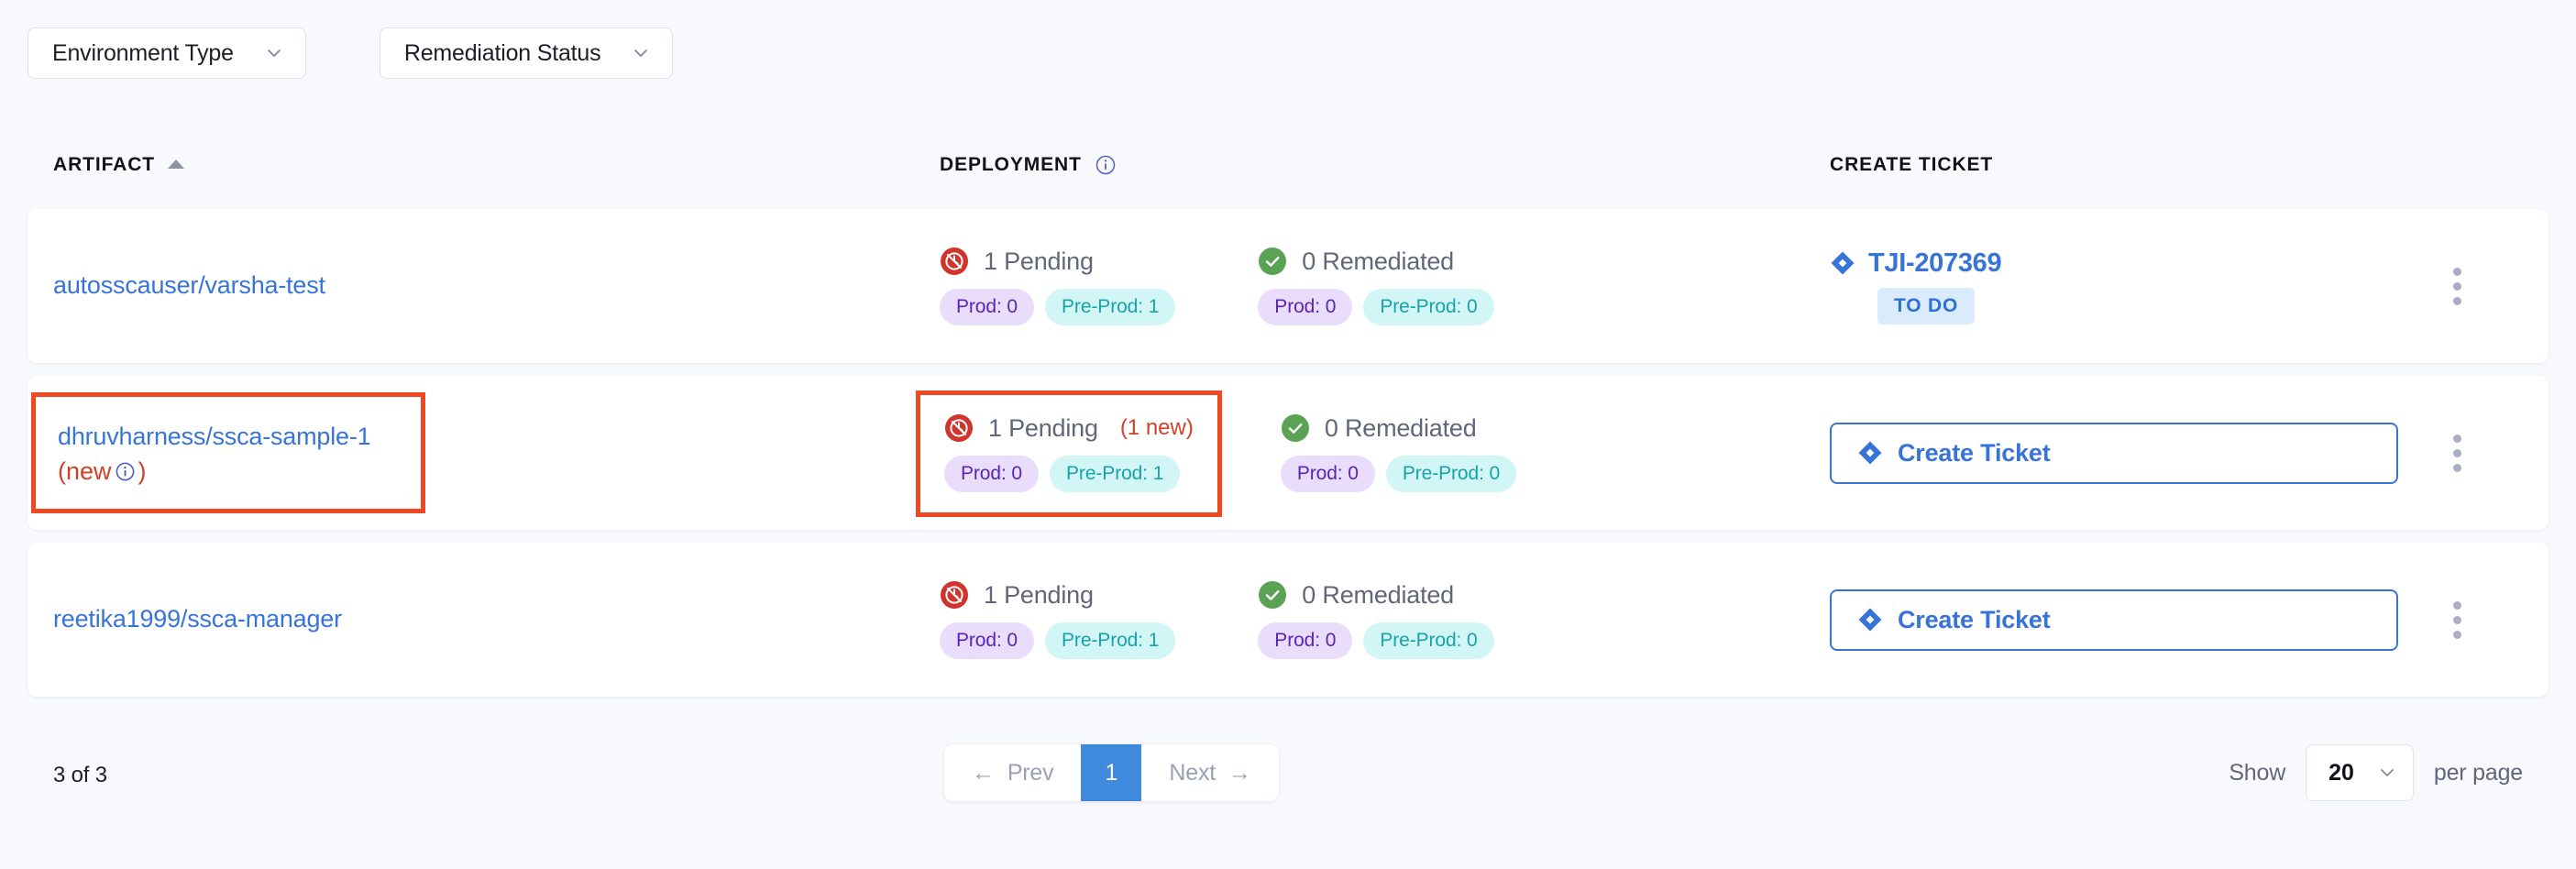 Image resolution: width=2576 pixels, height=869 pixels. What do you see at coordinates (1935, 263) in the screenshot?
I see `ticket-id: TJI-207369` at bounding box center [1935, 263].